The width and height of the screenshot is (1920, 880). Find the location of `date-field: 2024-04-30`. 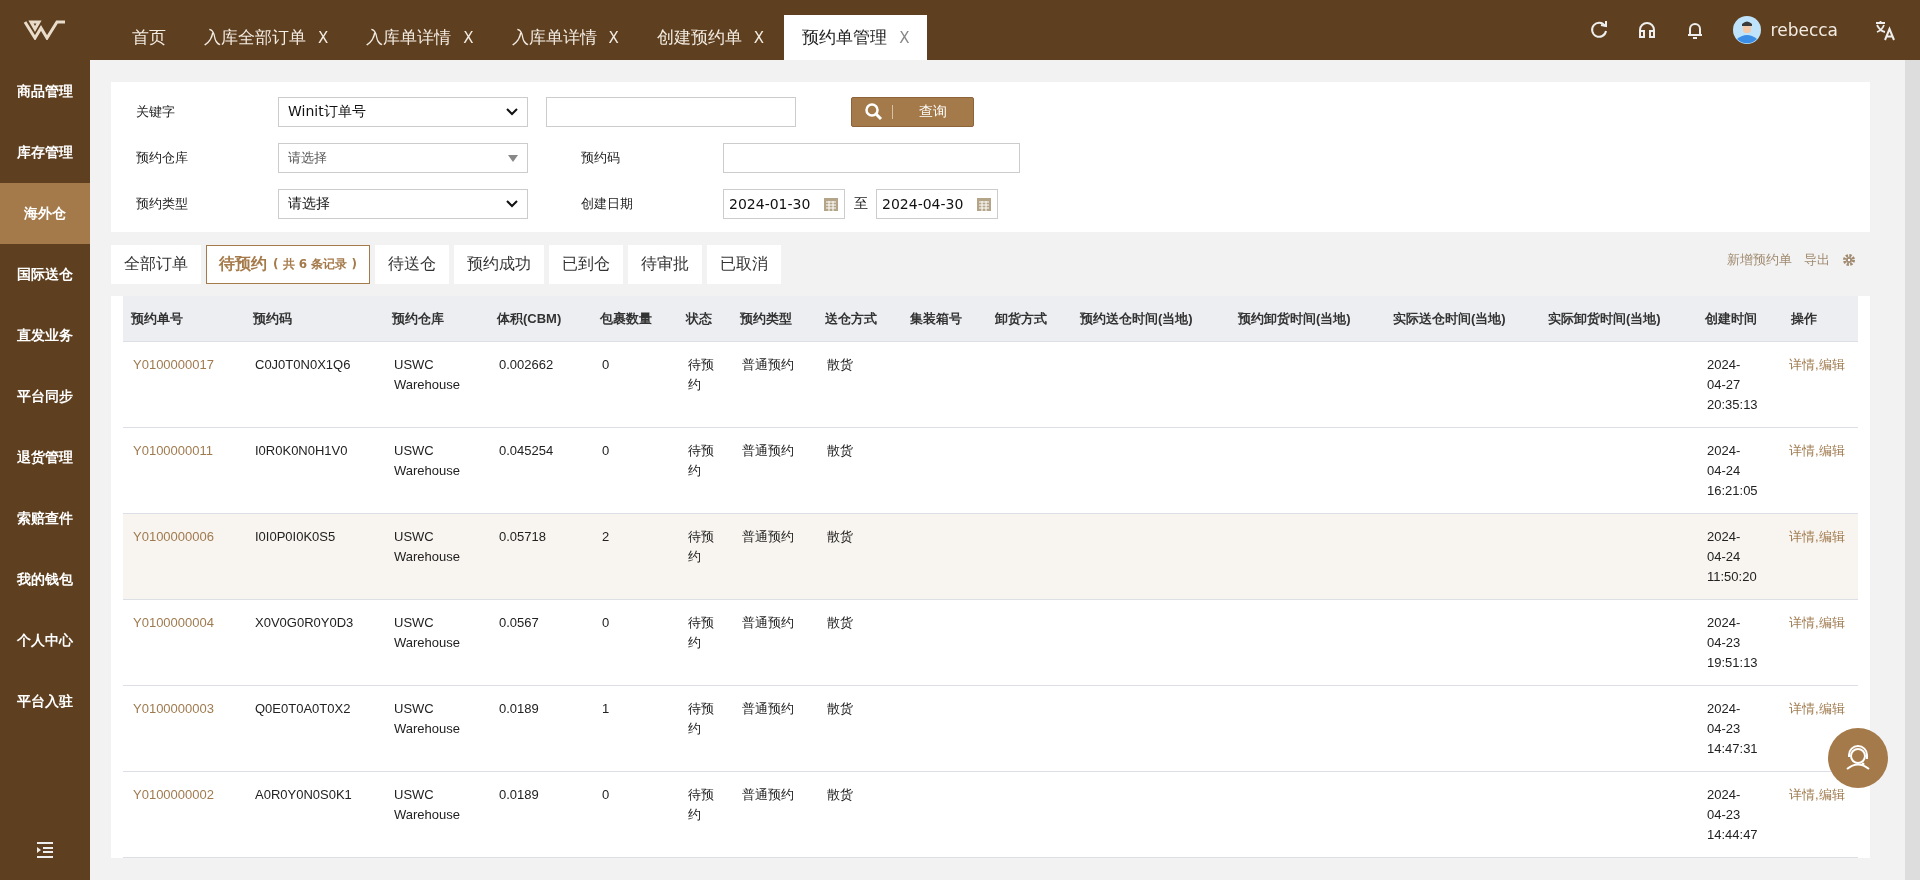

date-field: 2024-04-30 is located at coordinates (937, 204).